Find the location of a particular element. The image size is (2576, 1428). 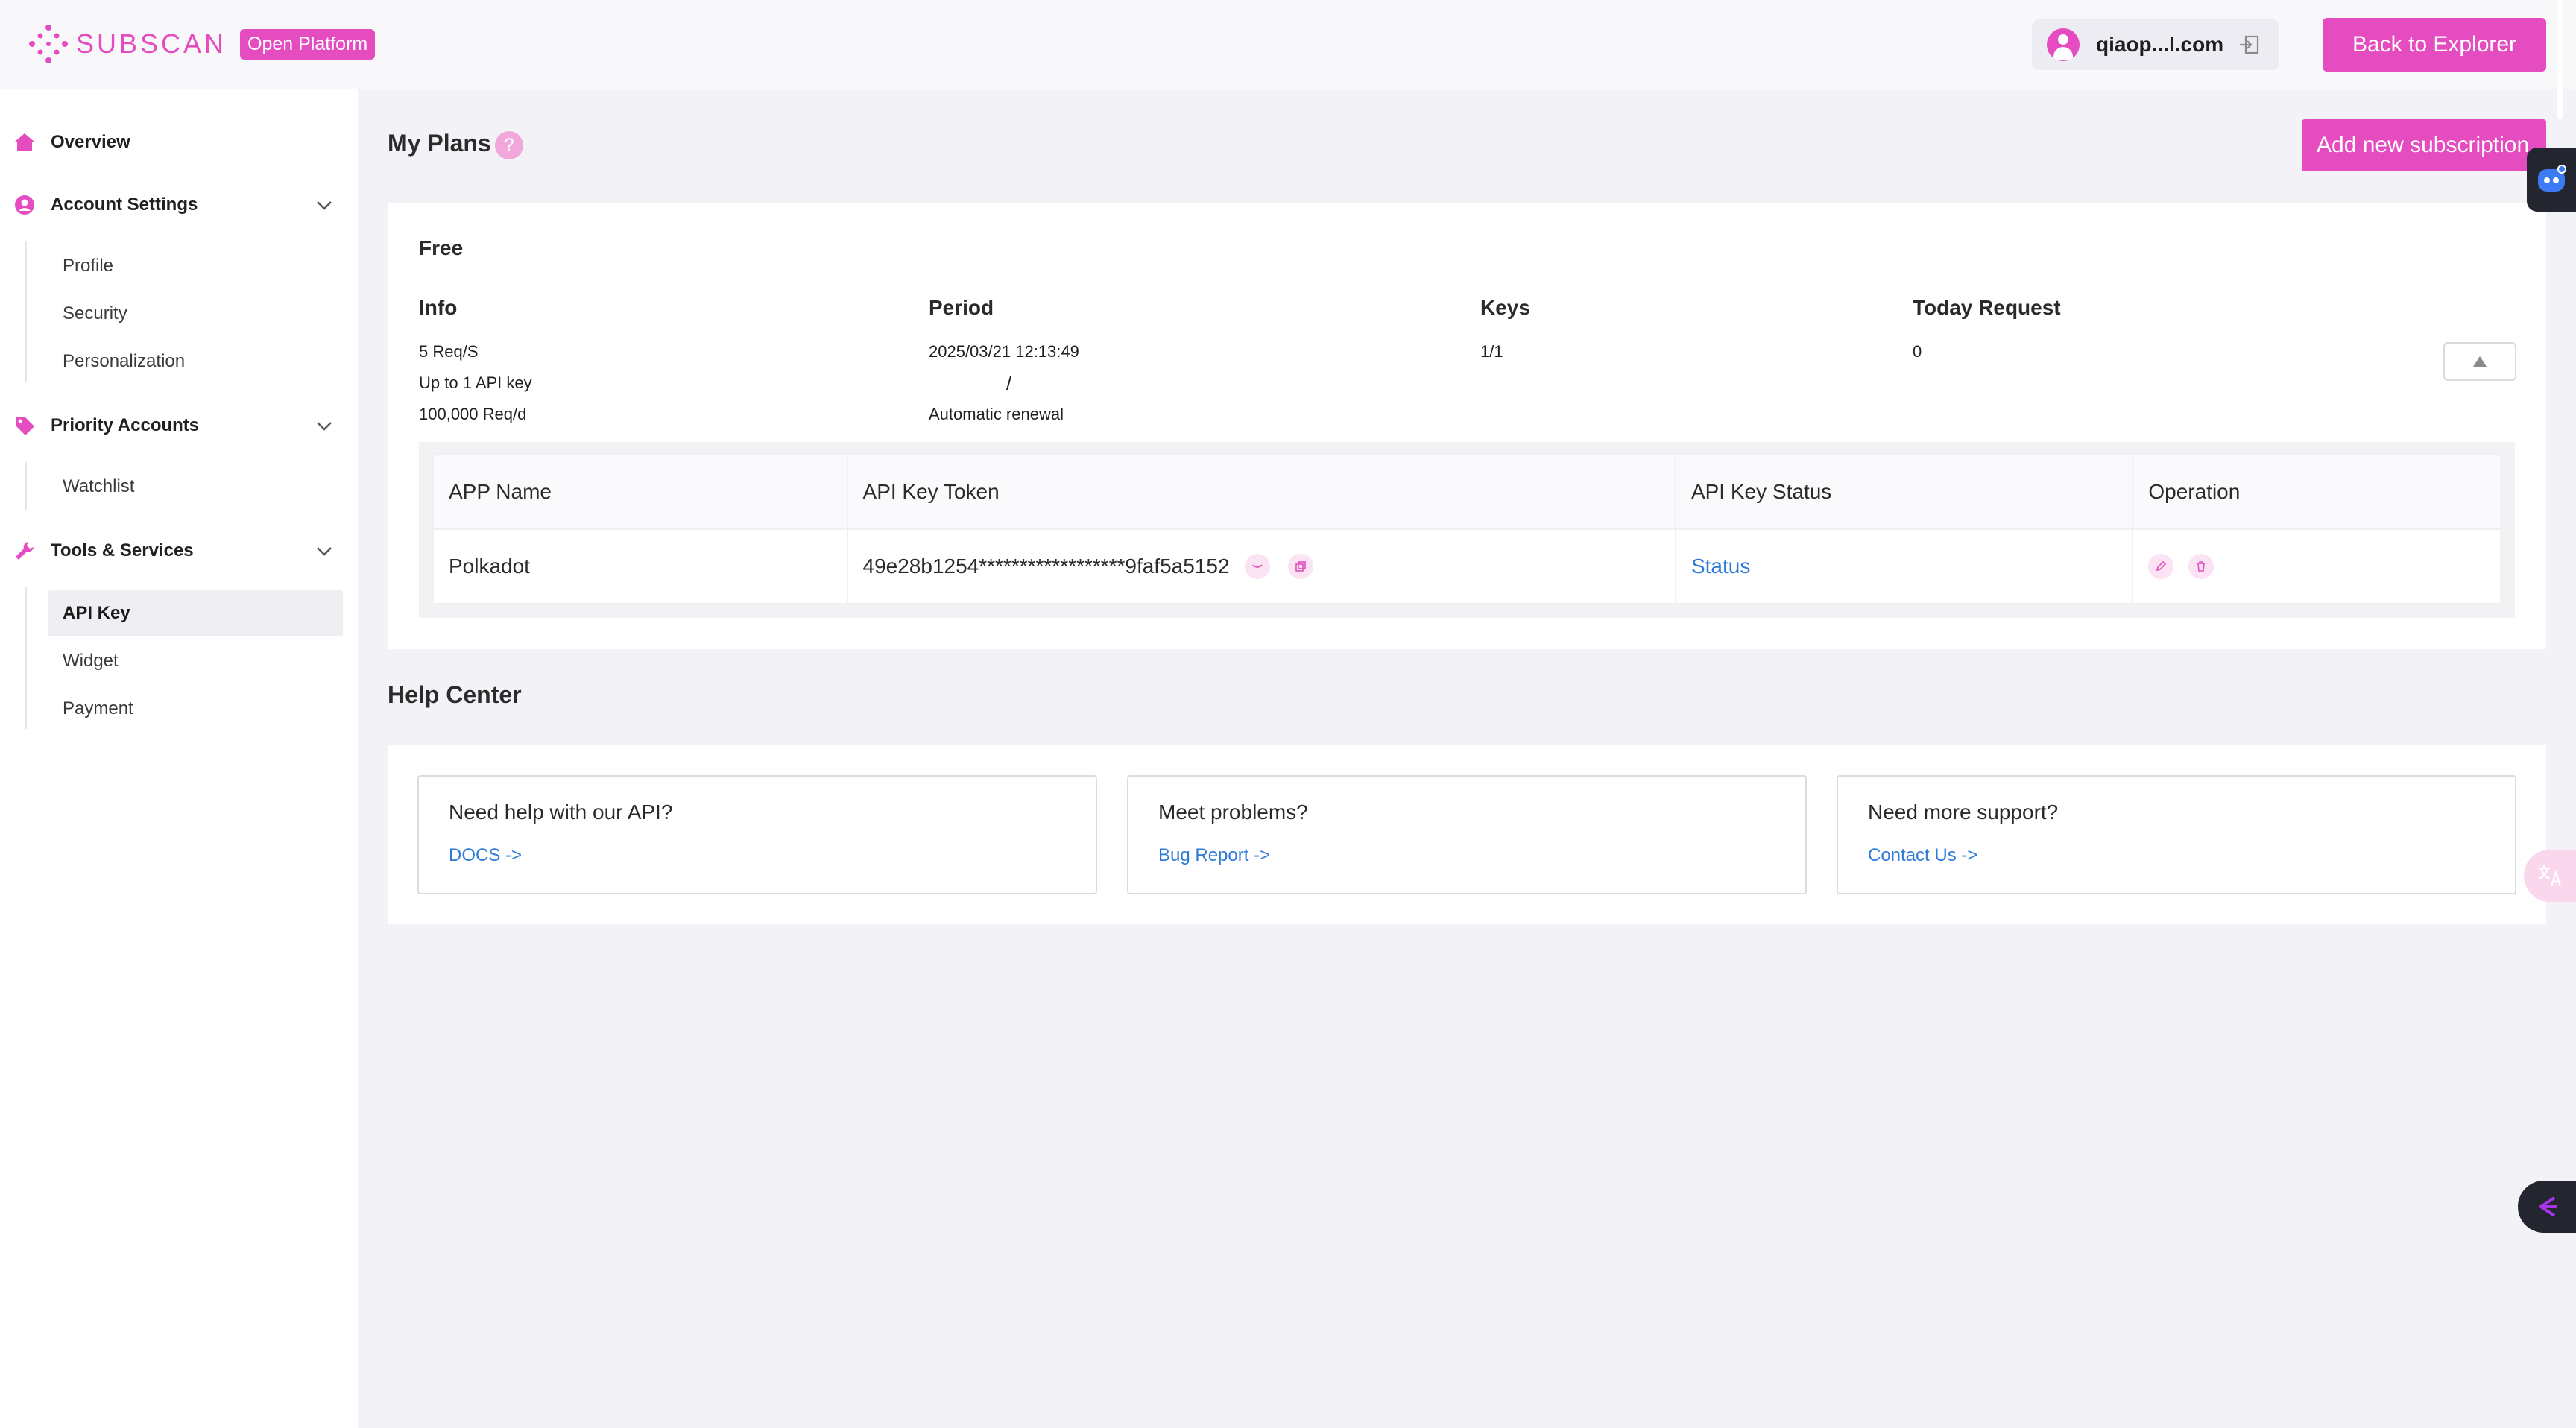

sidebar-group-priority-accounts: Priority Accounts is located at coordinates (173, 425).